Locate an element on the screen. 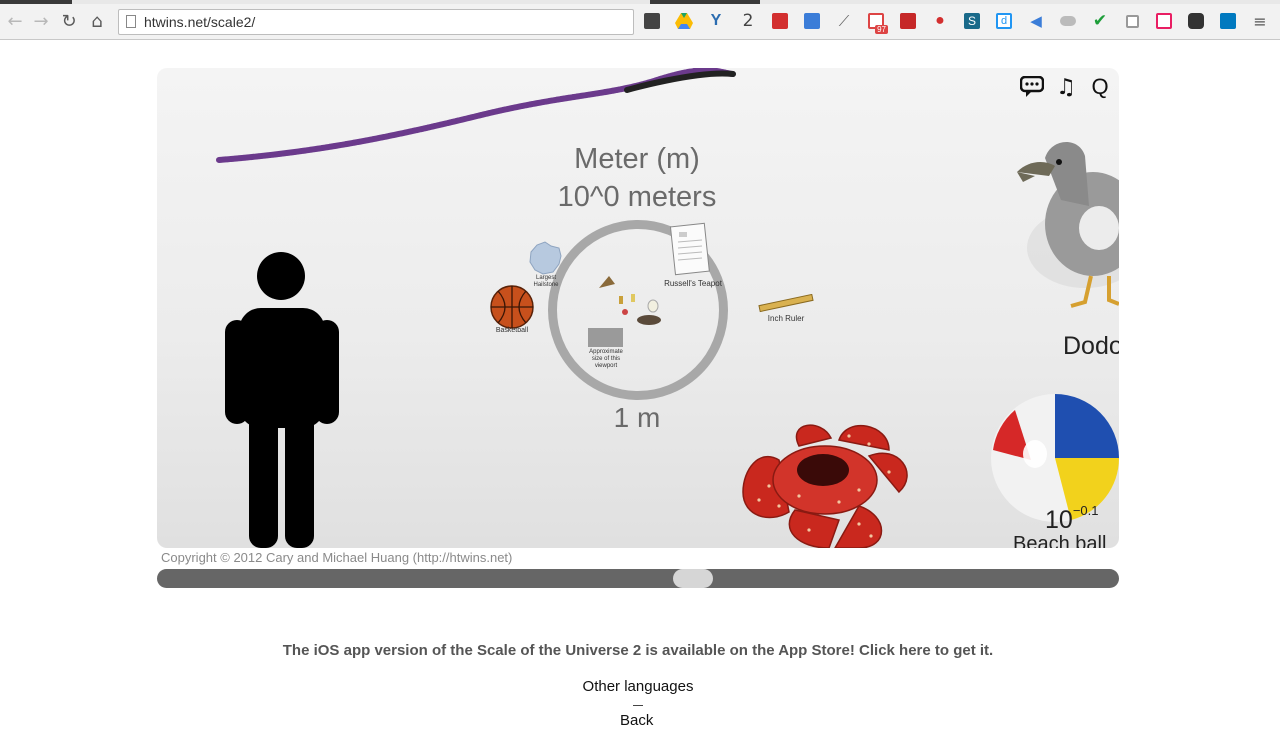 The height and width of the screenshot is (729, 1280). scale-power-title: 10^0 meters is located at coordinates (637, 197).